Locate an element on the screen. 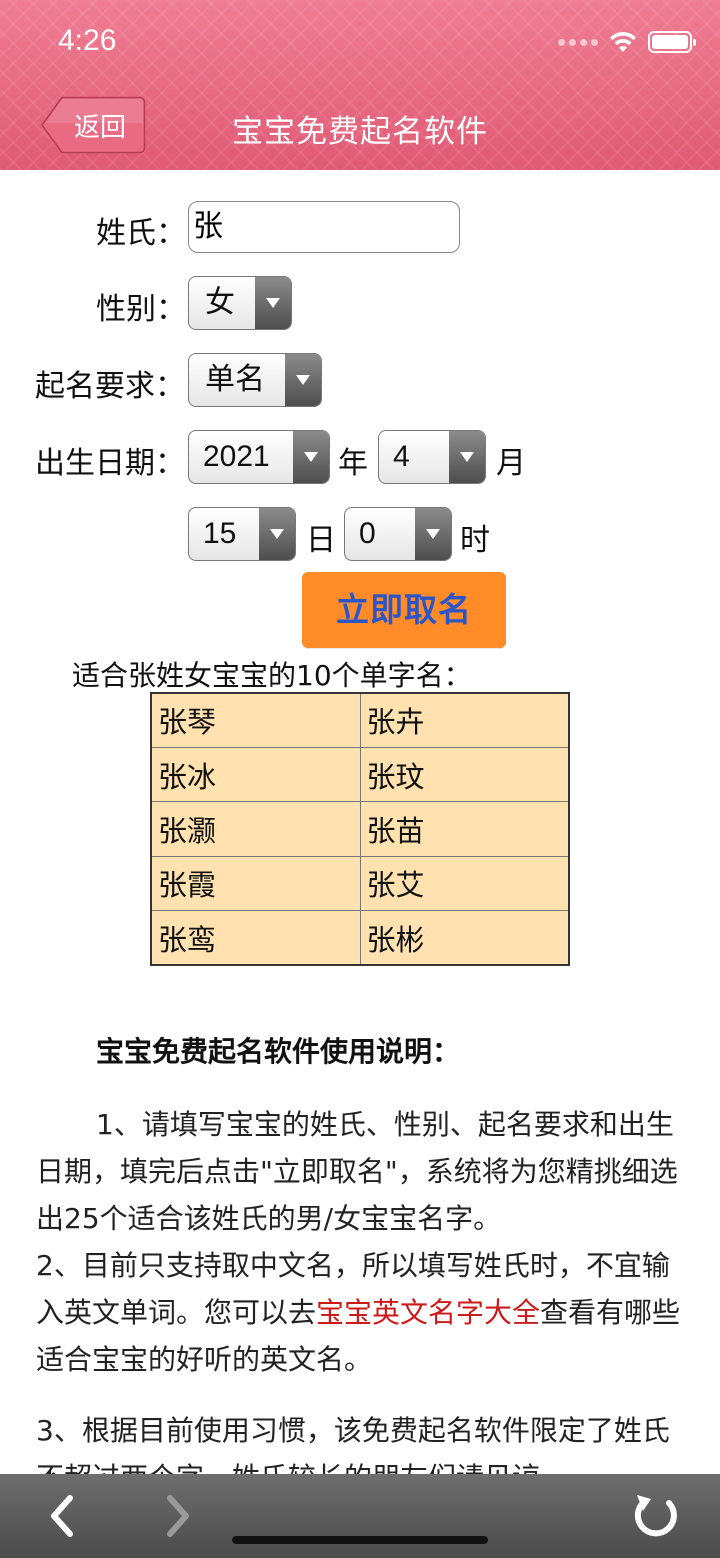 Image resolution: width=720 pixels, height=1558 pixels. year-select-value: 2021 is located at coordinates (236, 456).